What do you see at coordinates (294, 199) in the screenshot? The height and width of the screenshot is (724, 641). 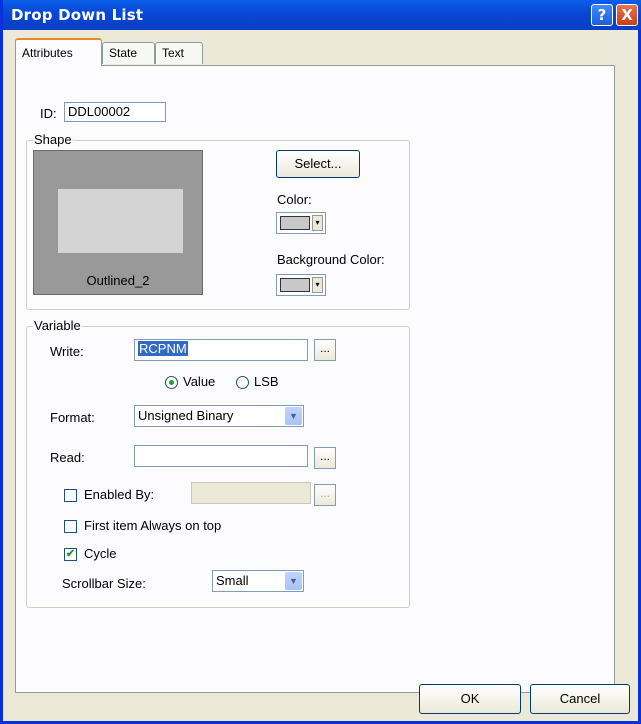 I see `color-label: Color:` at bounding box center [294, 199].